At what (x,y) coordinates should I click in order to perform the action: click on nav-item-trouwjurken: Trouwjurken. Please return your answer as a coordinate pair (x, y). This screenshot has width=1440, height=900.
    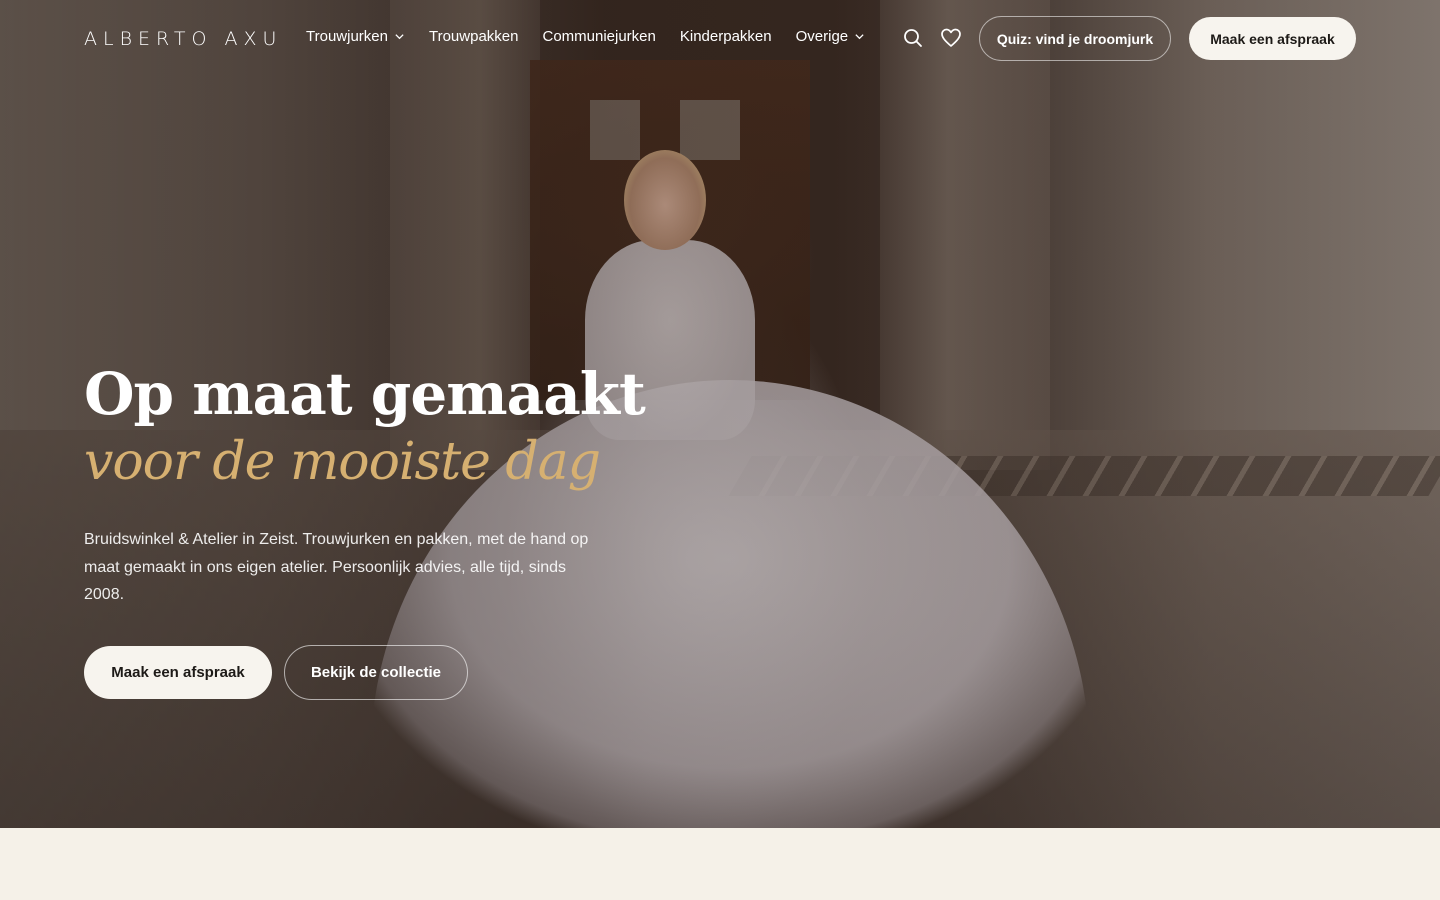
    Looking at the image, I should click on (355, 36).